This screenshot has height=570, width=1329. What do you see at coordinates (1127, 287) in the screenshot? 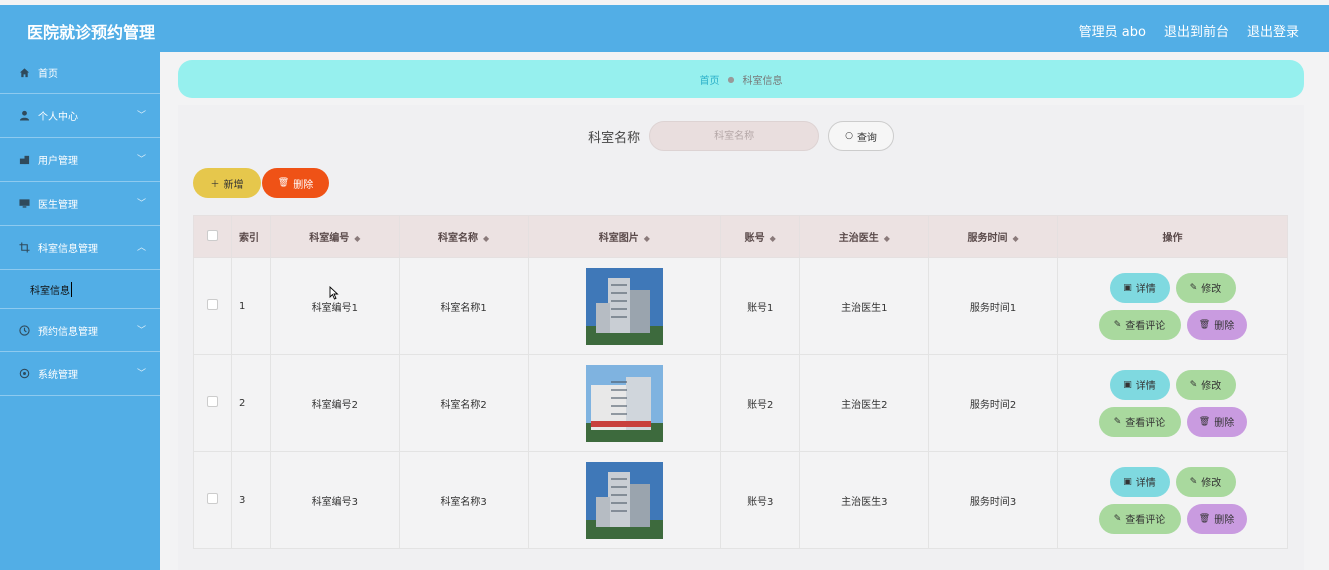
I see `document-icon: ▣` at bounding box center [1127, 287].